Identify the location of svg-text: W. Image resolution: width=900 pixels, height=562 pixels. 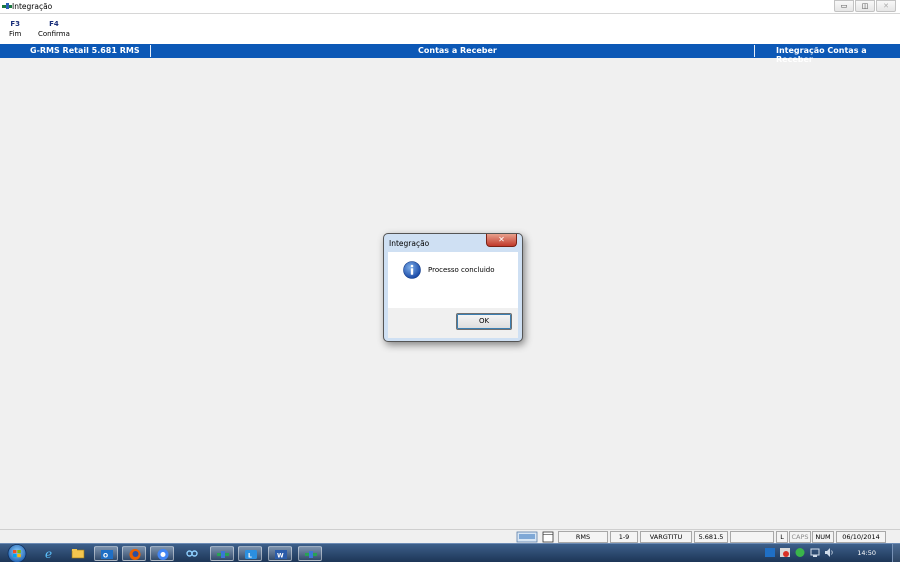
(280, 556).